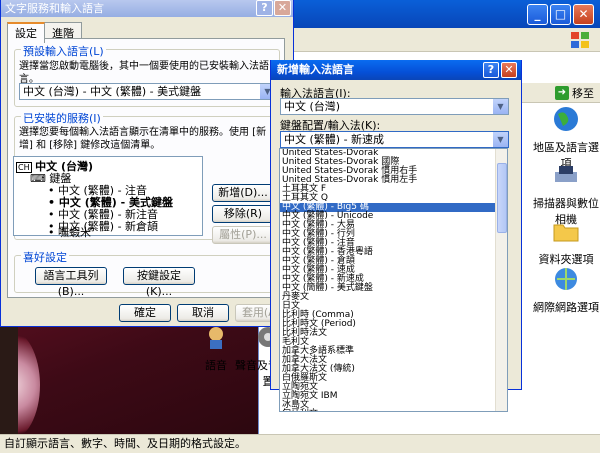  I want to click on tree-item: • 嘸蝦米, so click(69, 232).